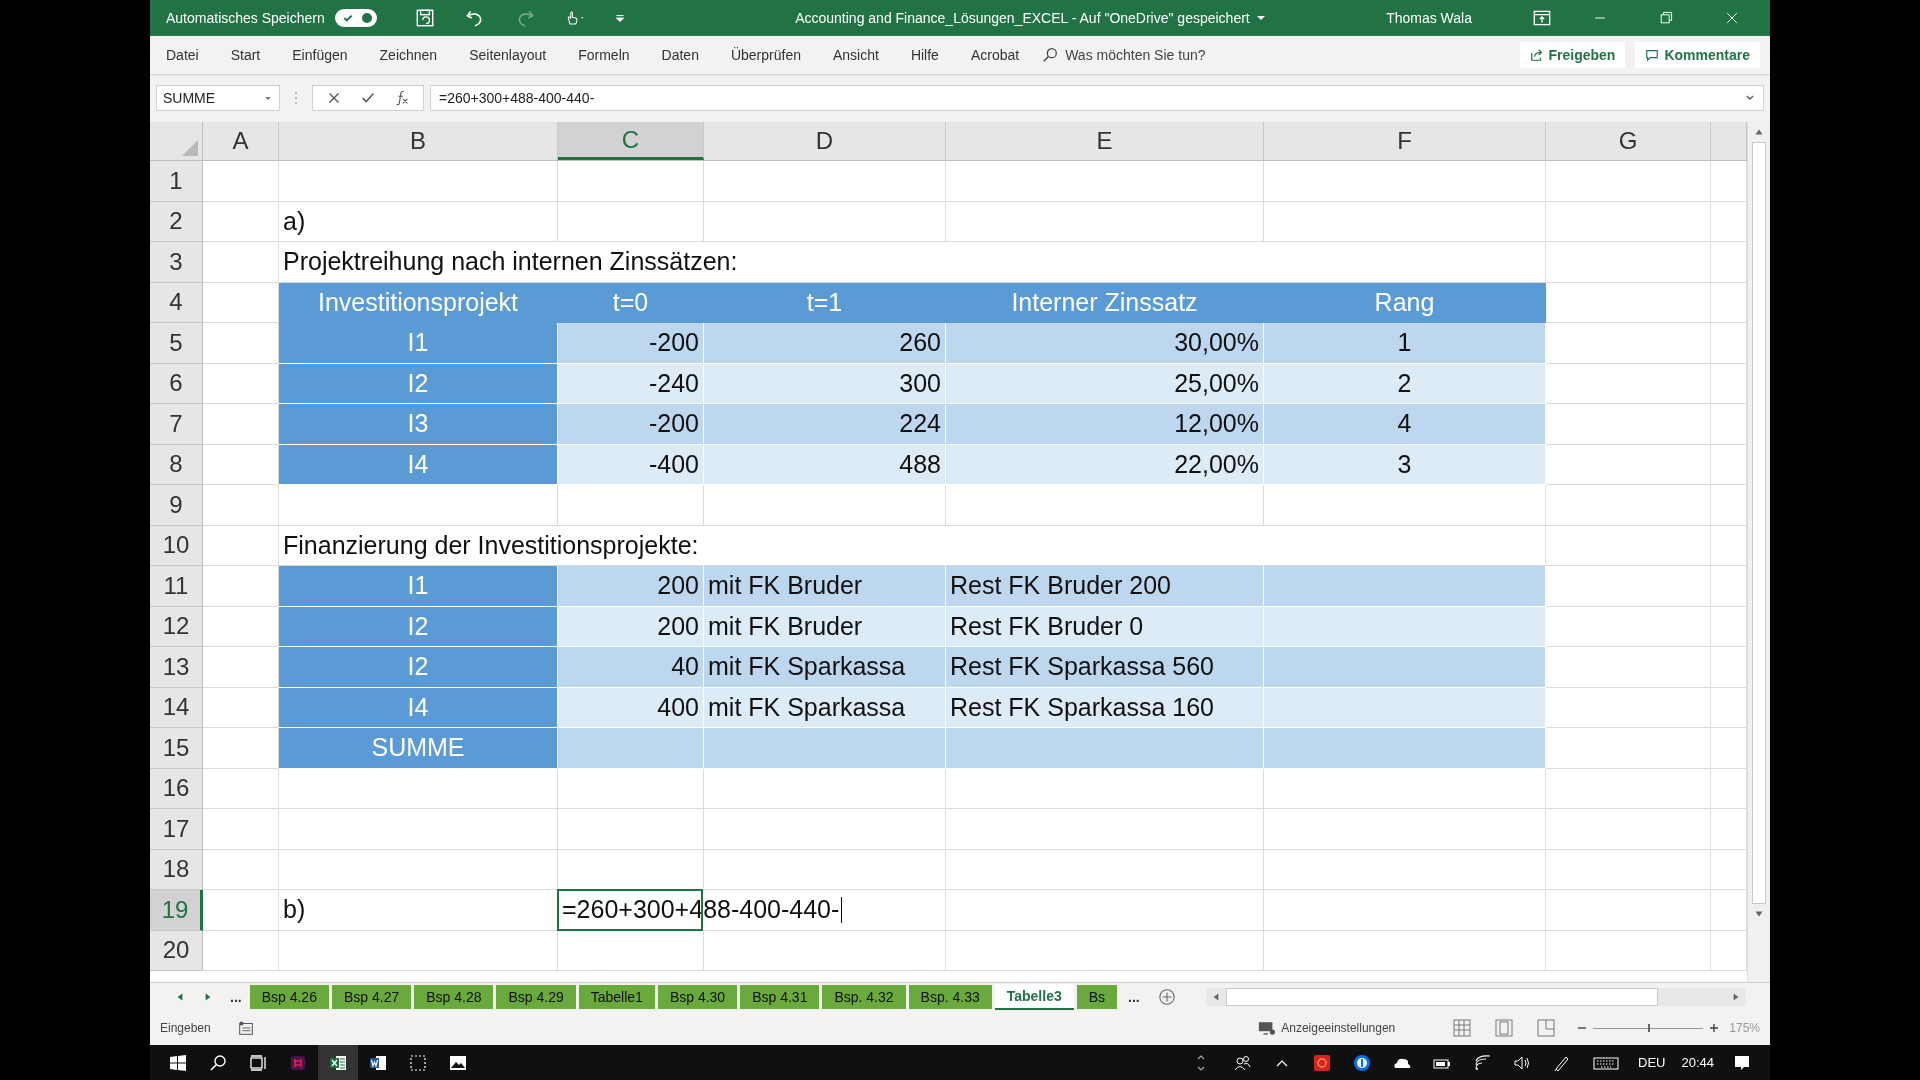  Describe the element at coordinates (1572, 55) in the screenshot. I see `share-button: Freigeben` at that location.